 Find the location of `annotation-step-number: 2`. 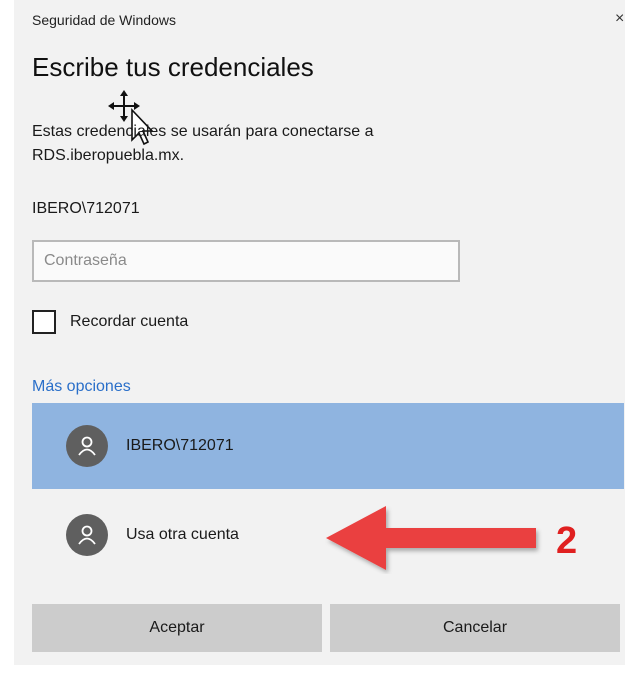

annotation-step-number: 2 is located at coordinates (567, 541).